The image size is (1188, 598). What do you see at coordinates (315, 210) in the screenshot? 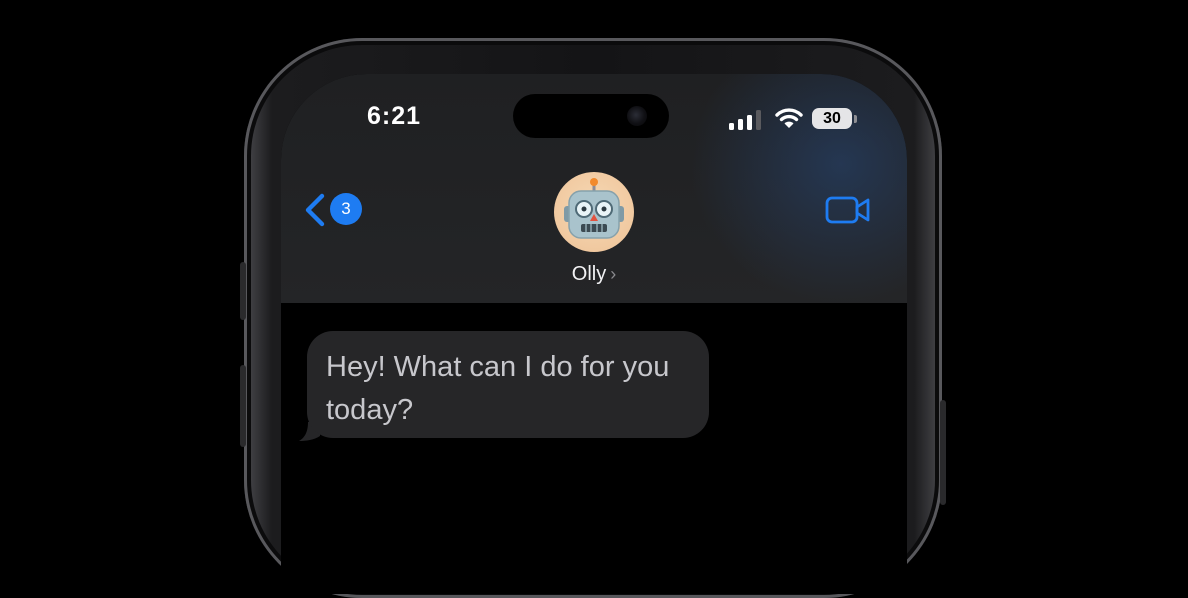
I see `chevron-left-icon` at bounding box center [315, 210].